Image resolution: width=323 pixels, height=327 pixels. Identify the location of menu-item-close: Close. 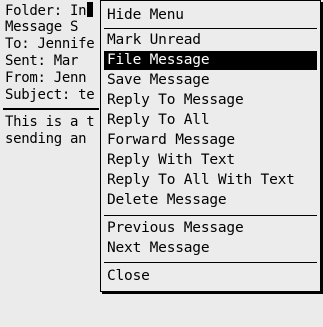
(210, 276).